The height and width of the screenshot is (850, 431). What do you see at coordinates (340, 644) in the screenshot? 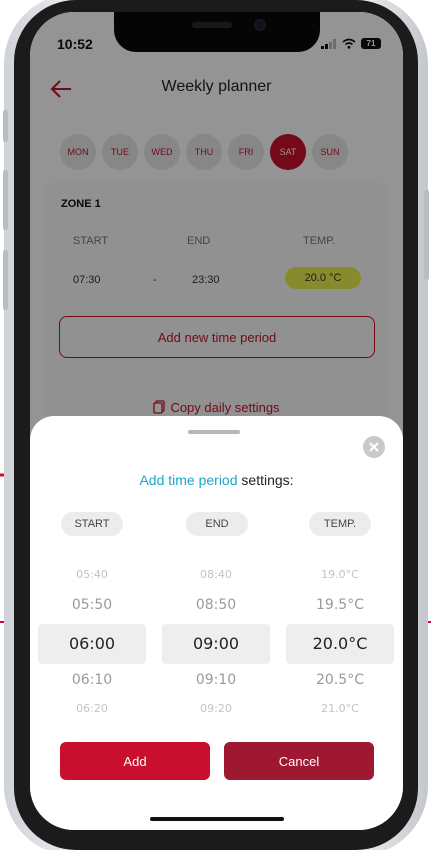
I see `picker-item-selected: 20.0°C` at bounding box center [340, 644].